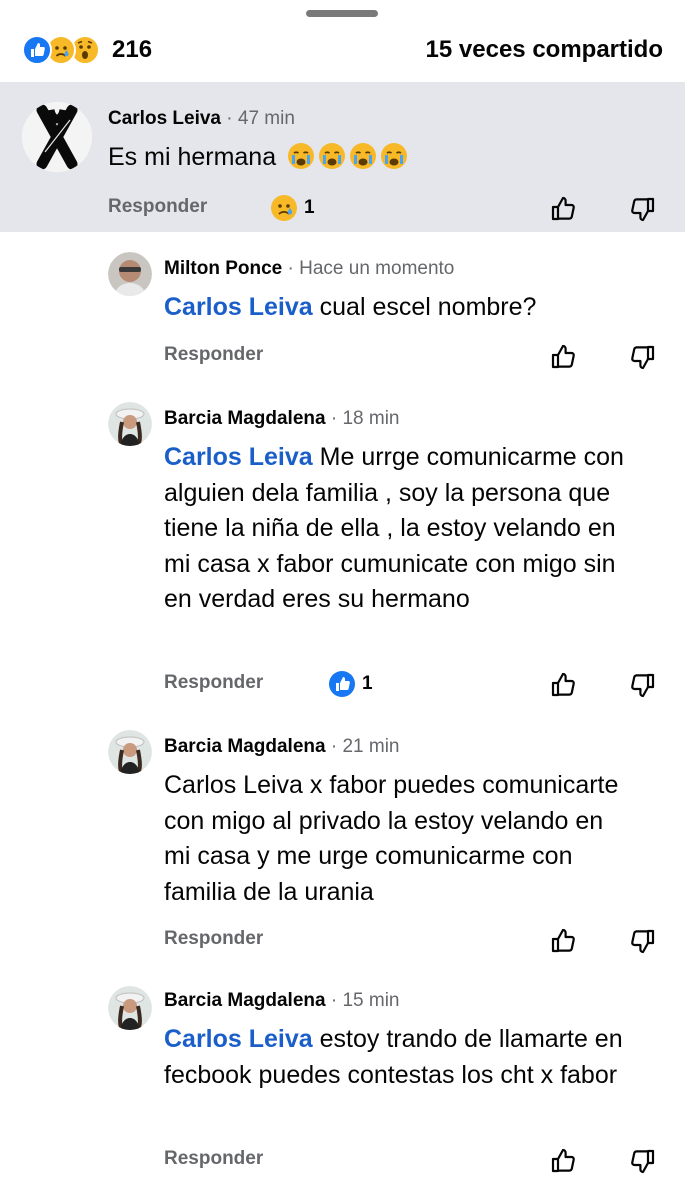  Describe the element at coordinates (266, 118) in the screenshot. I see `comment-time: 47 min` at that location.